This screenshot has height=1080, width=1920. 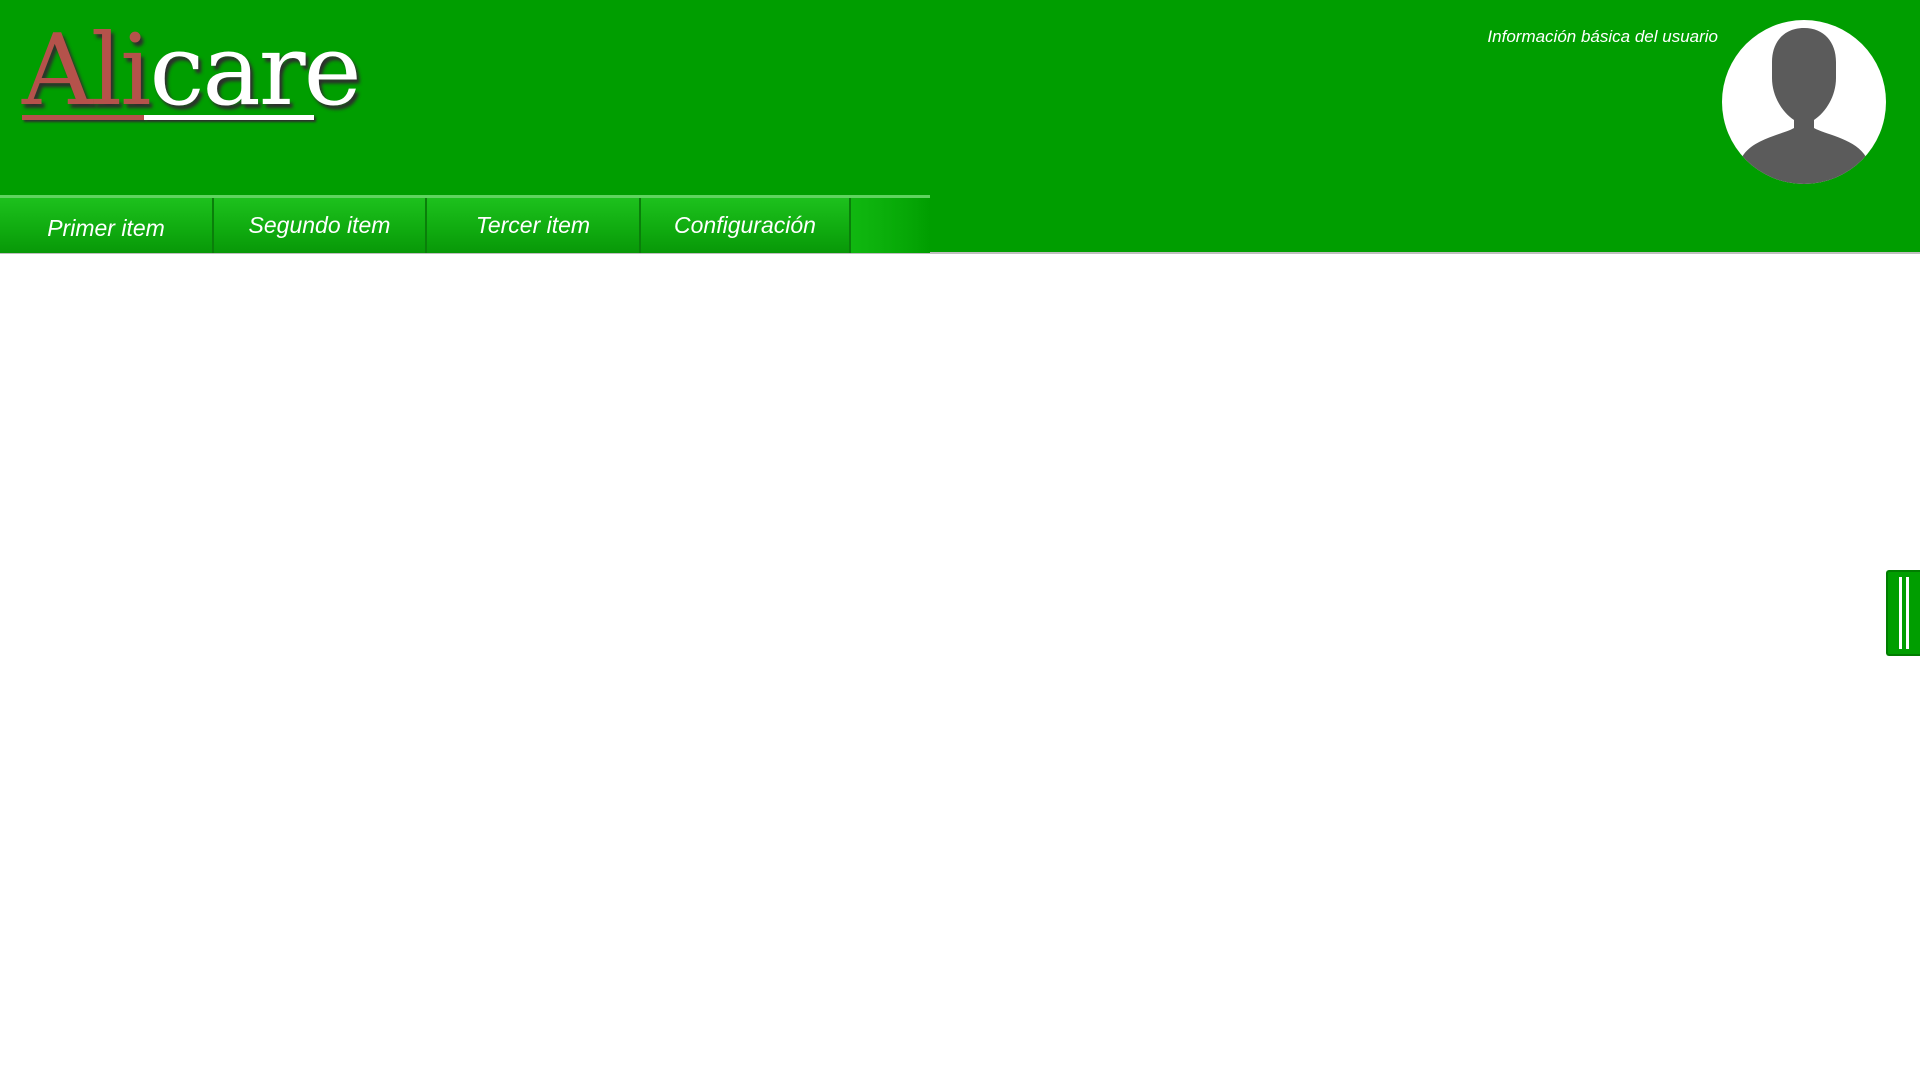 What do you see at coordinates (890, 225) in the screenshot?
I see `nav-tail` at bounding box center [890, 225].